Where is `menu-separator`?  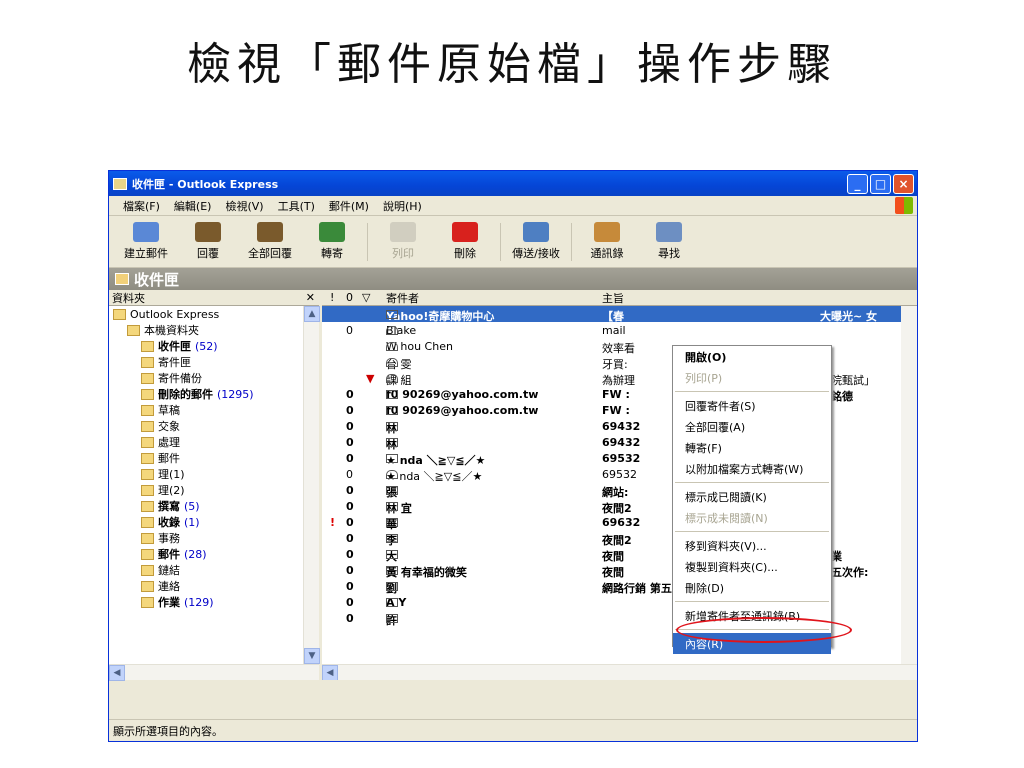 menu-separator is located at coordinates (752, 531).